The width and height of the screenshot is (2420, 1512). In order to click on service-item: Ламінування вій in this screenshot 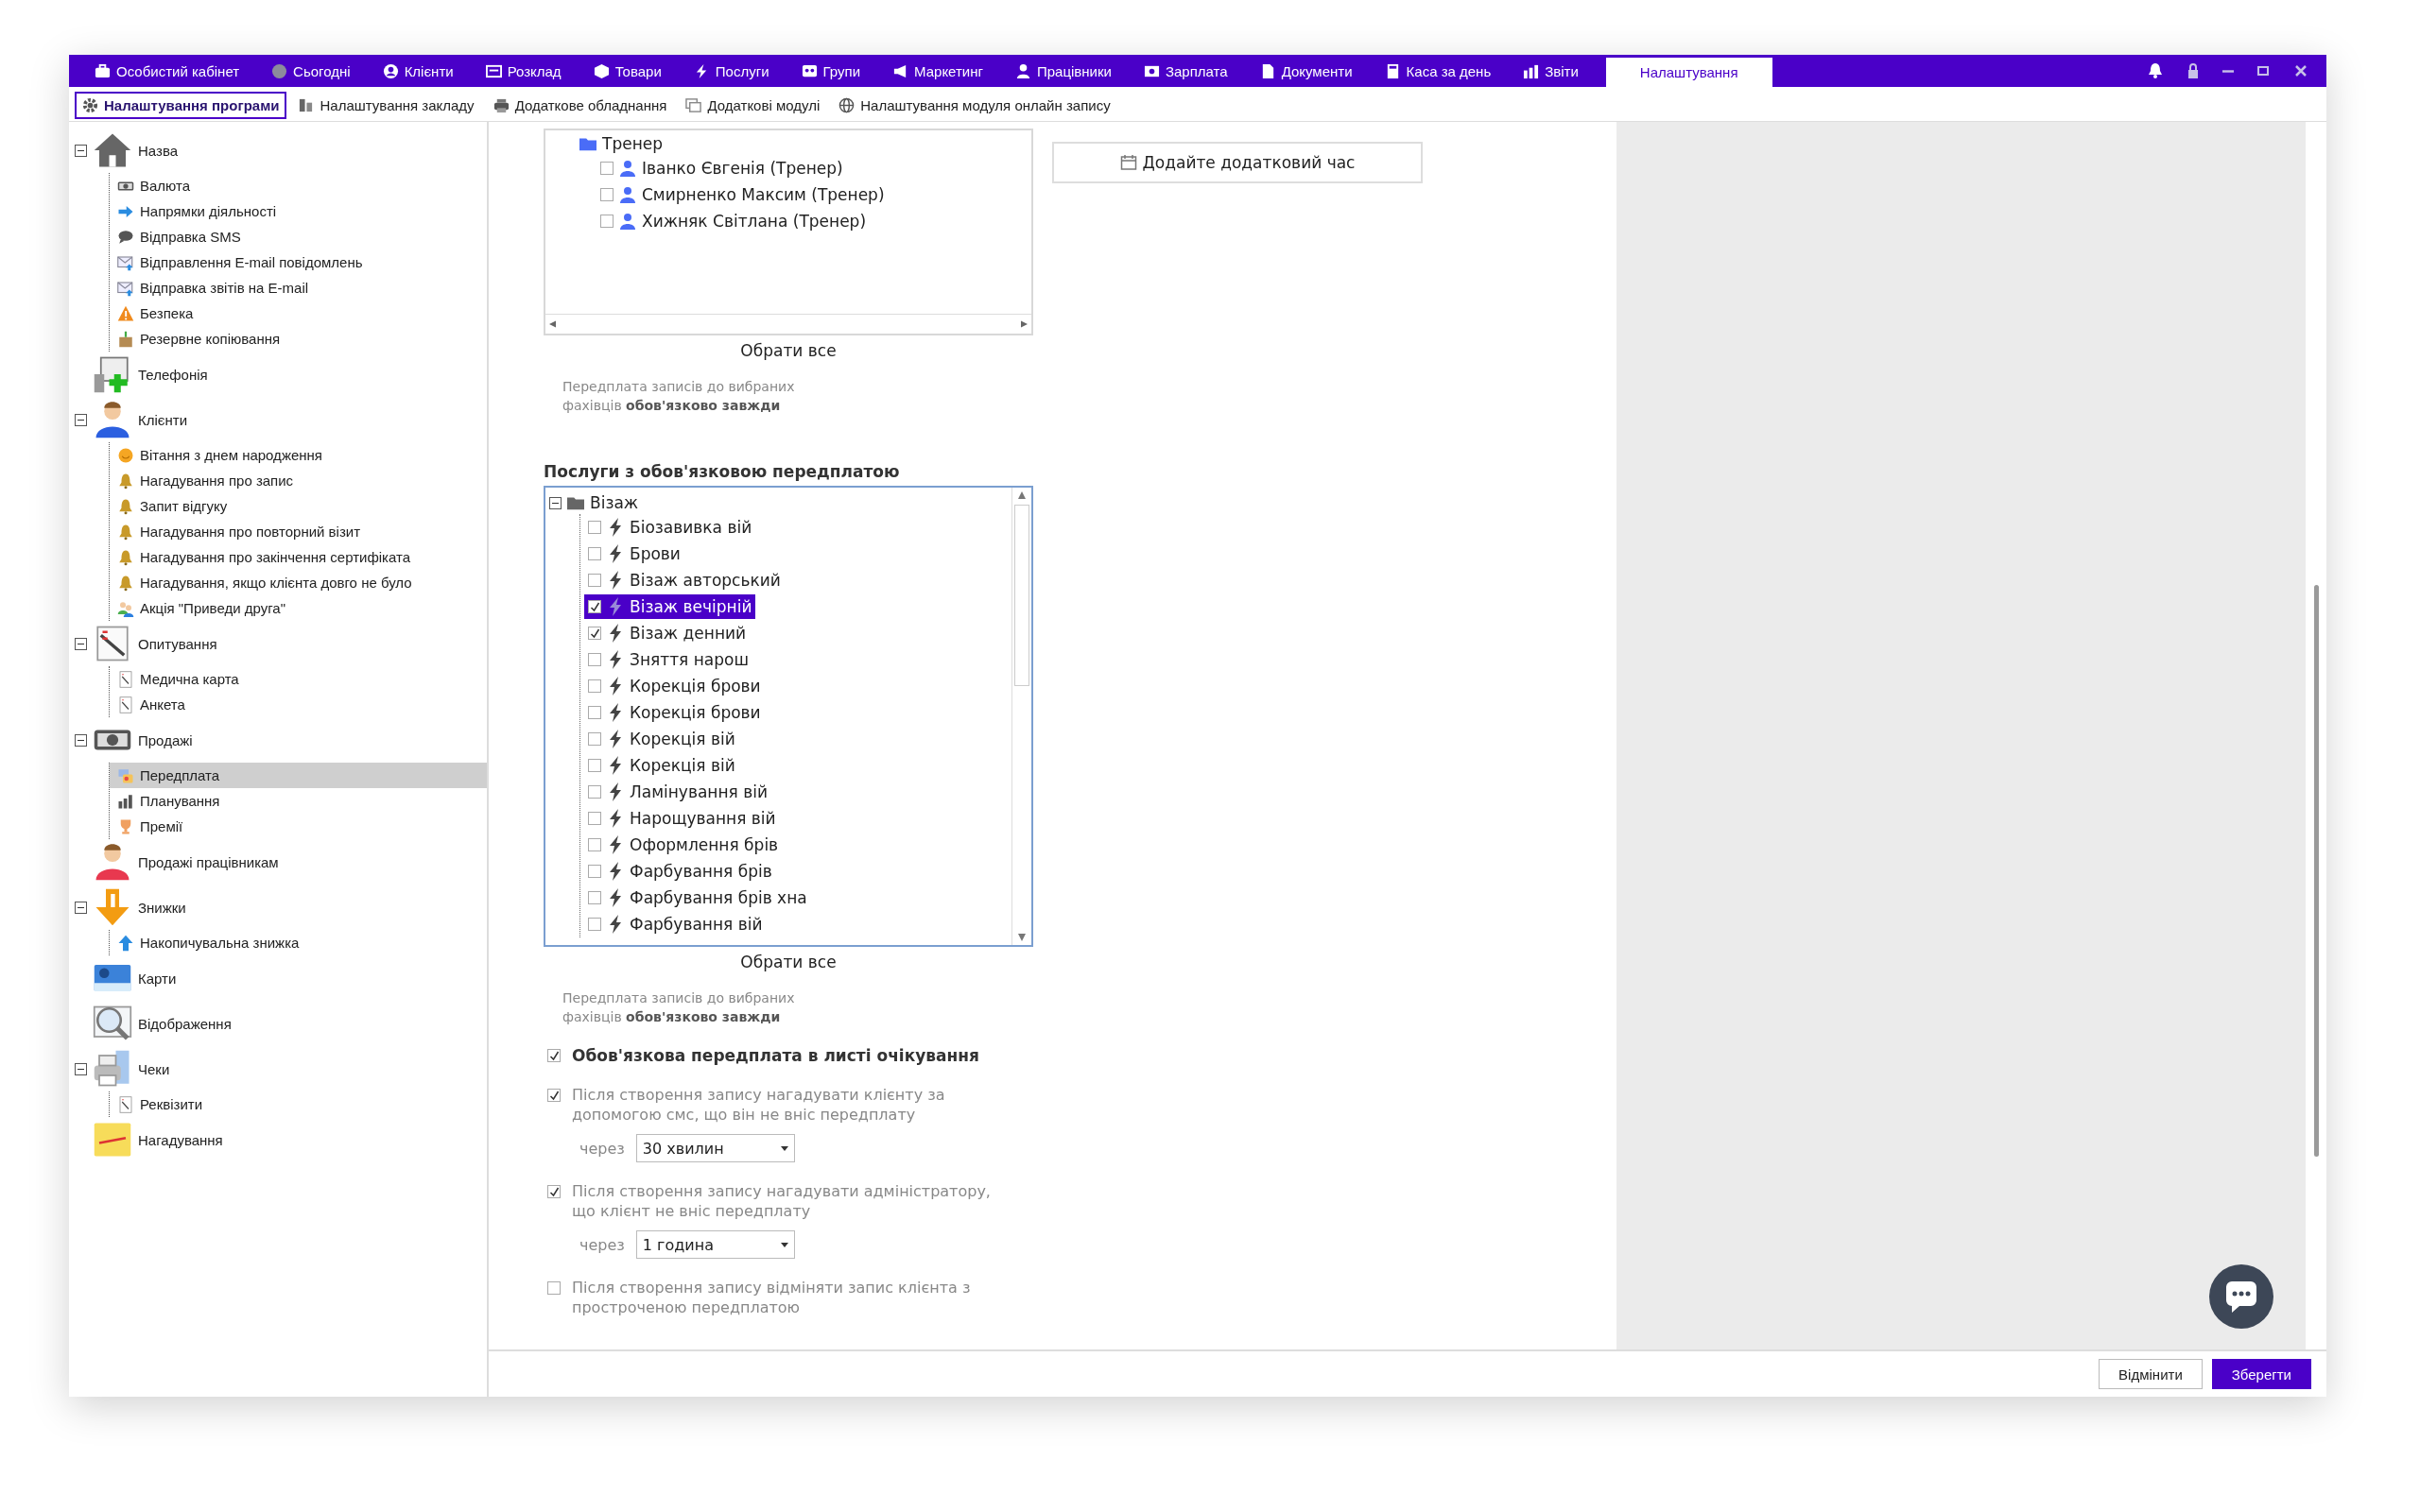, I will do `click(678, 792)`.